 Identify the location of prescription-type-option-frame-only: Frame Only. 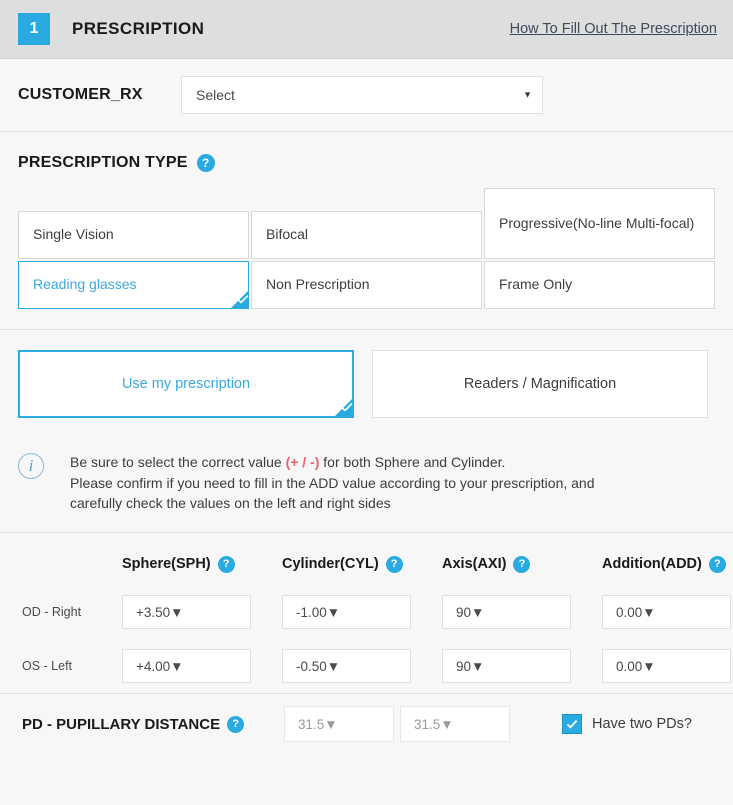
(599, 285).